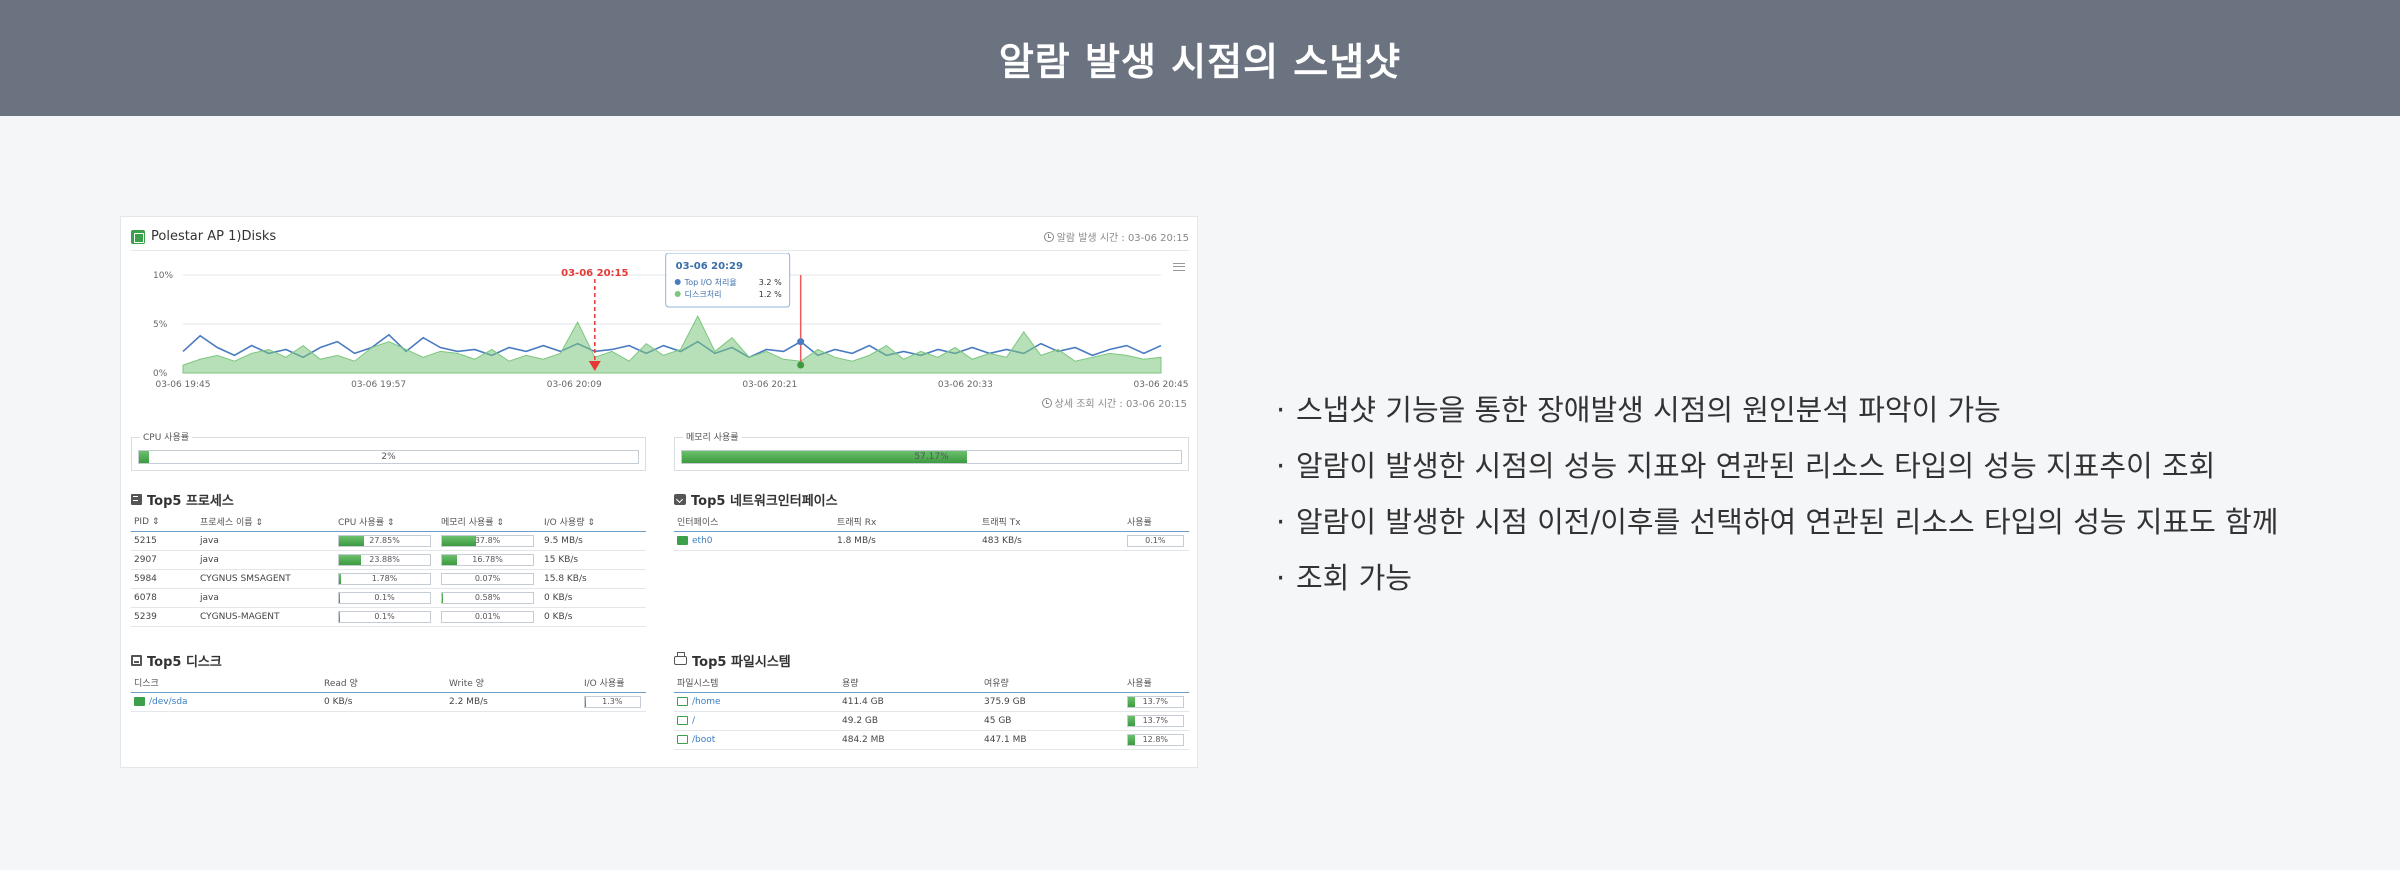 Image resolution: width=2400 pixels, height=870 pixels. What do you see at coordinates (931, 541) in the screenshot?
I see `table-row: eth0 1.8 MB/s 483 KB/s 0.1%` at bounding box center [931, 541].